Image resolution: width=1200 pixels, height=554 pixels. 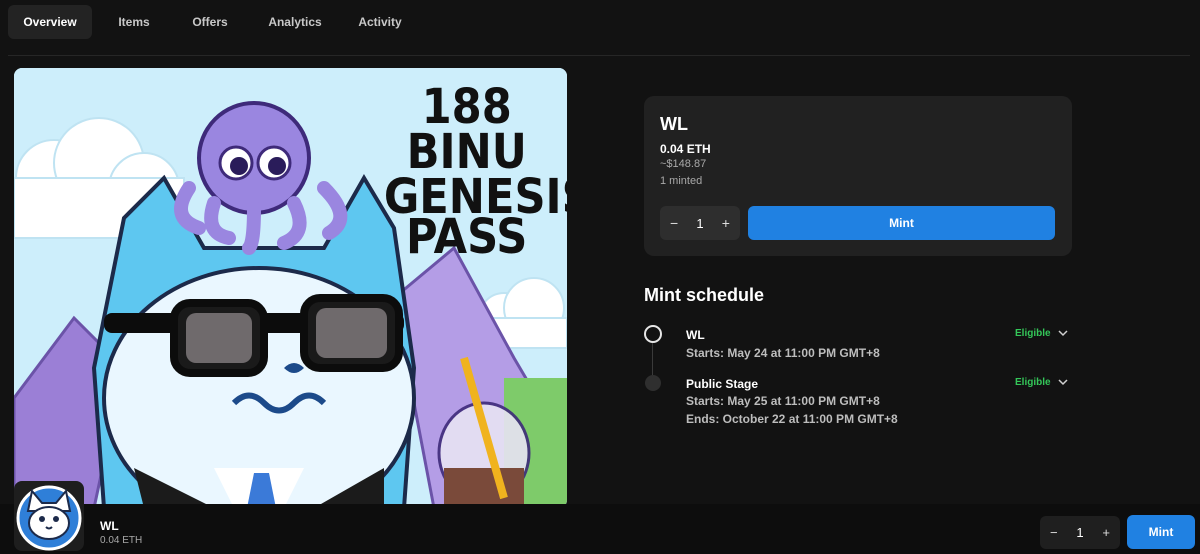 What do you see at coordinates (722, 384) in the screenshot?
I see `stage-public-name: Public Stage` at bounding box center [722, 384].